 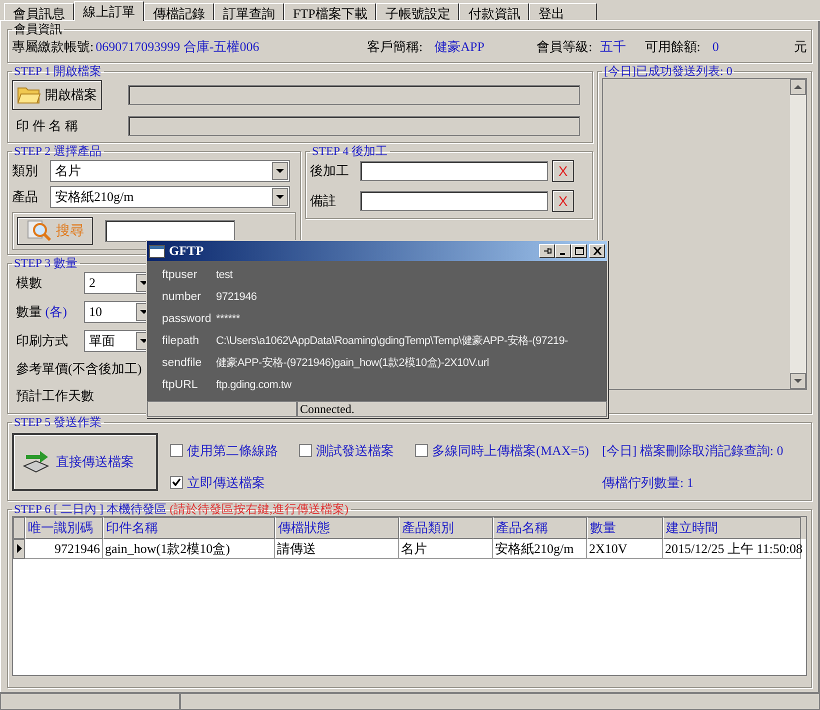 I want to click on queue-count: 傳檔佇列數量: 1, so click(x=648, y=483).